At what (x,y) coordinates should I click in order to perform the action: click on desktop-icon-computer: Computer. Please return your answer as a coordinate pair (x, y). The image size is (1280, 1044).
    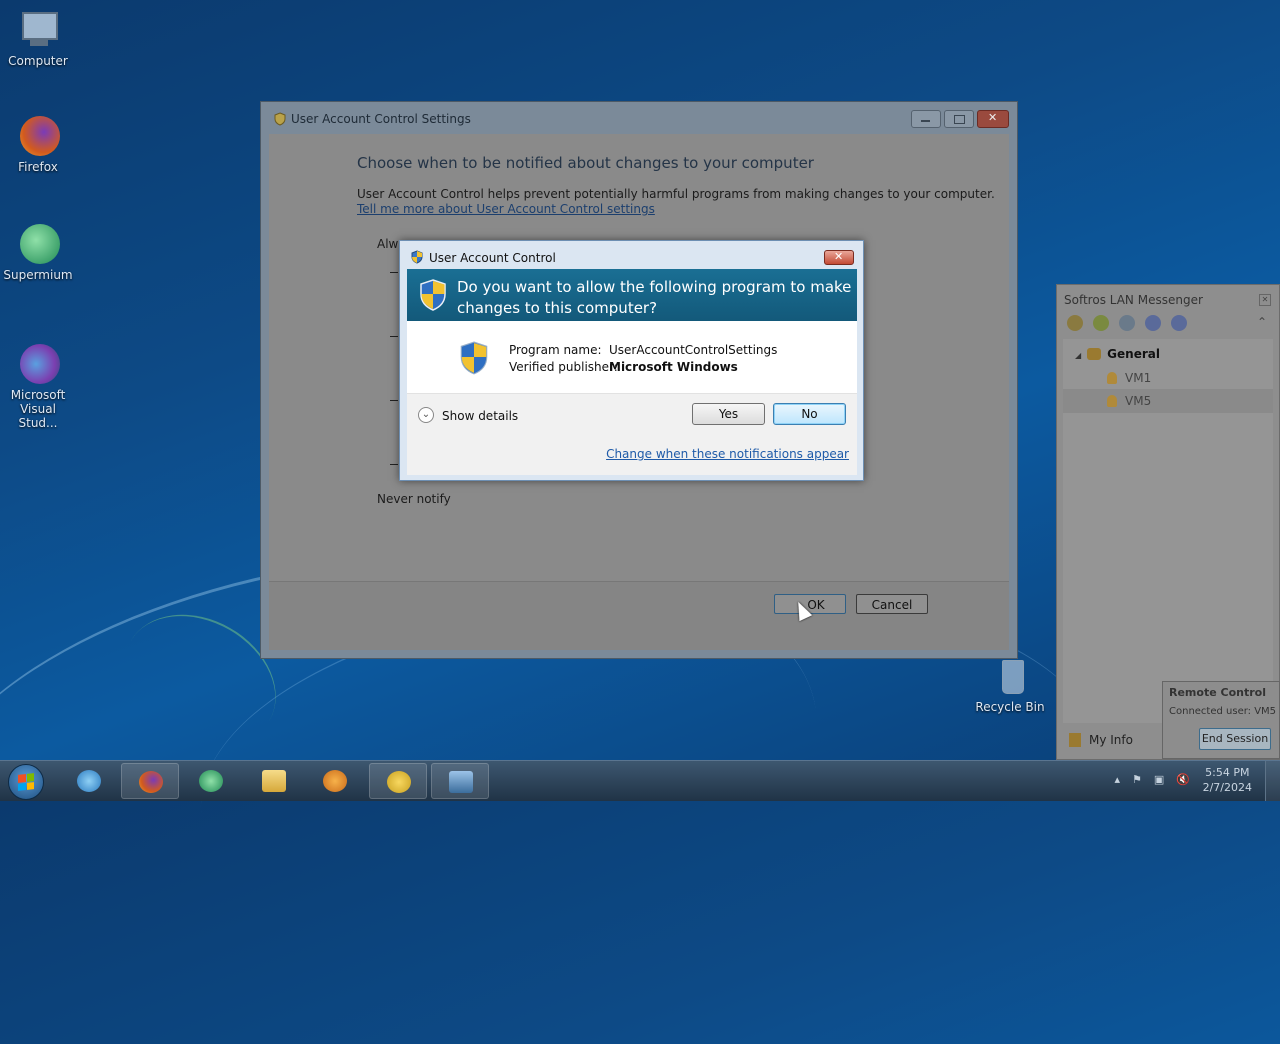
    Looking at the image, I should click on (38, 39).